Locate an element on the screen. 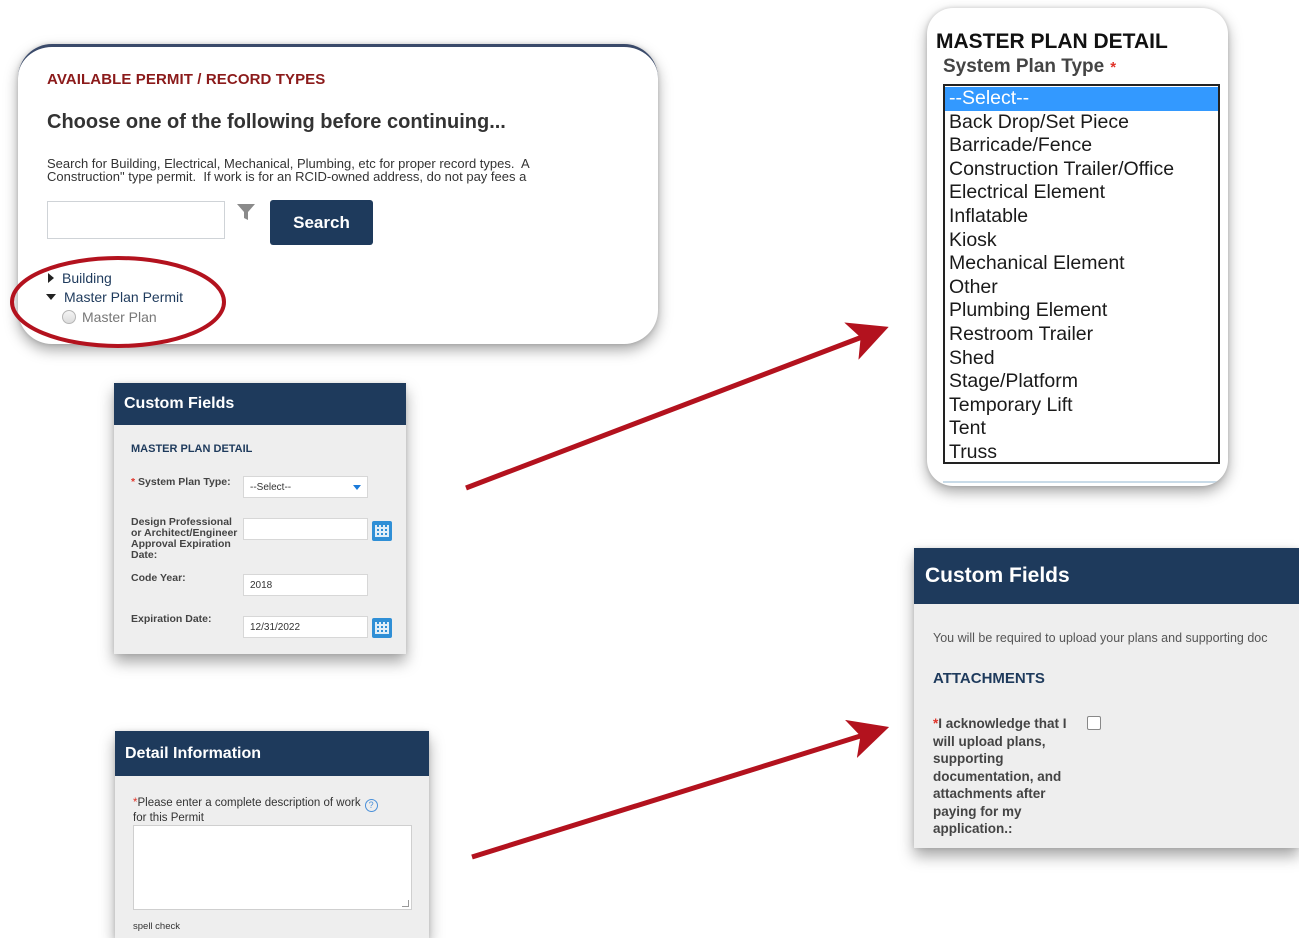  divider is located at coordinates (1081, 482).